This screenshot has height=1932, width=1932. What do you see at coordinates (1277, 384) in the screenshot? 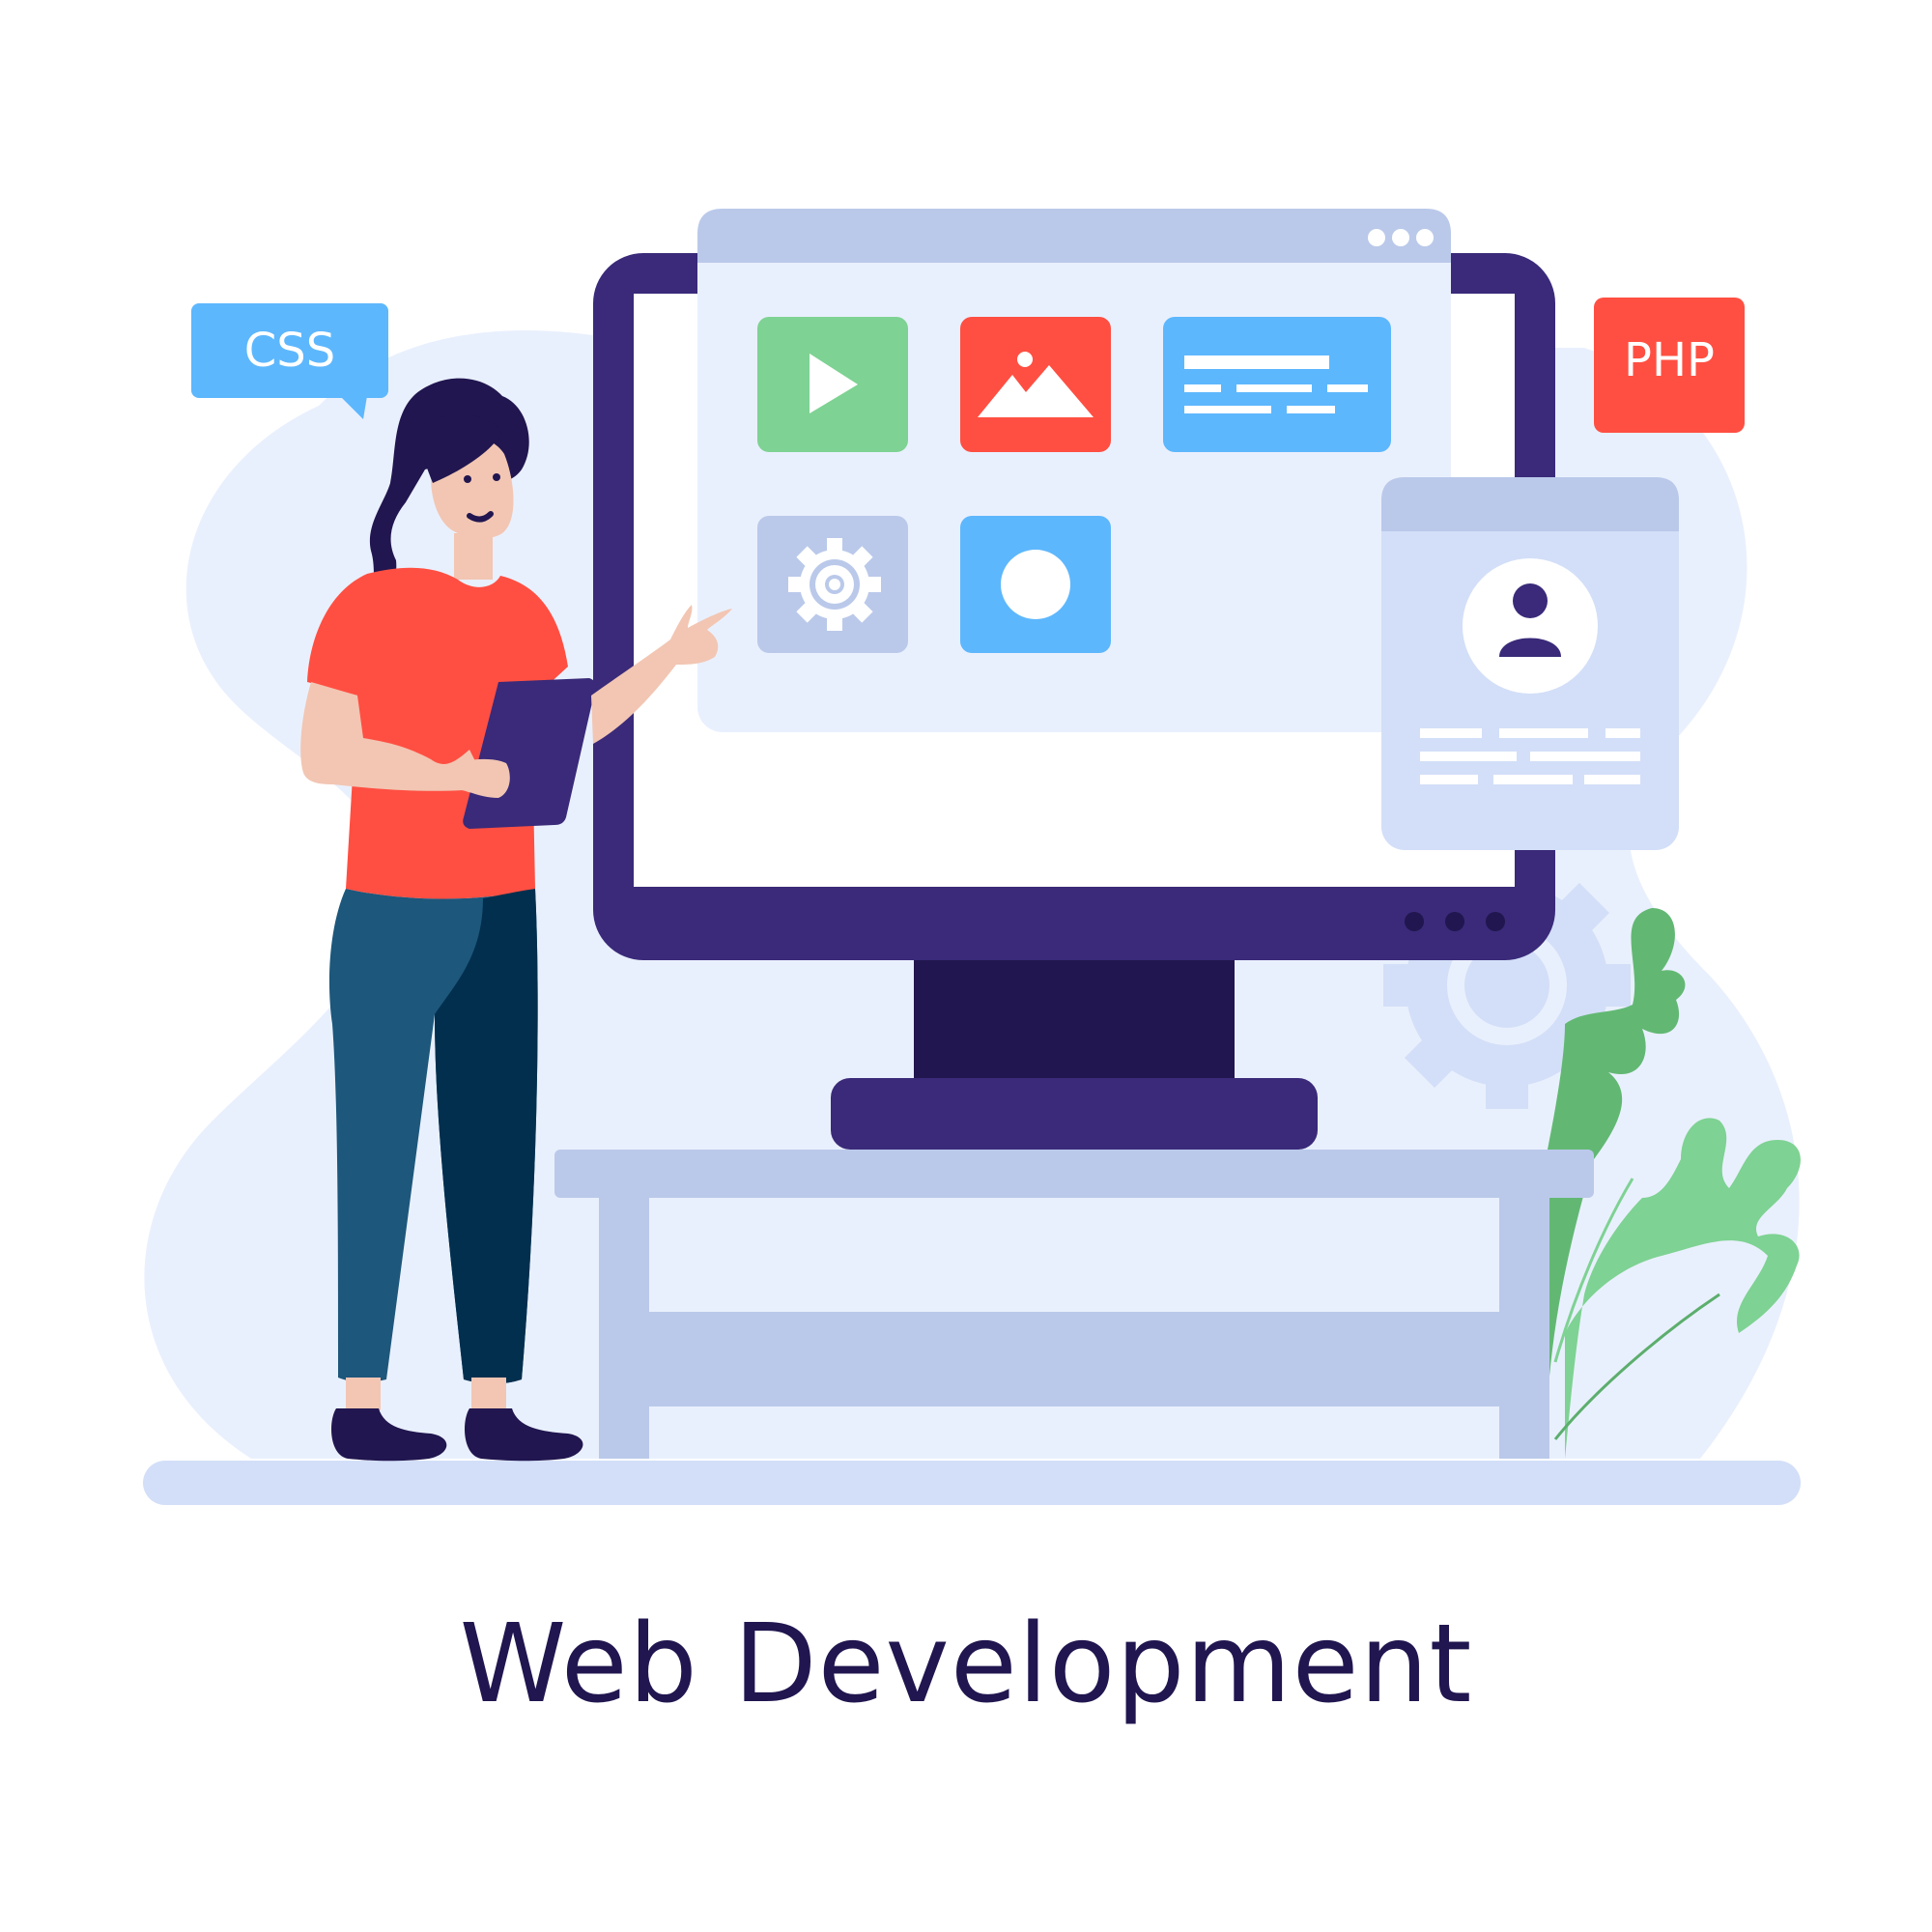
I see `text-tile` at bounding box center [1277, 384].